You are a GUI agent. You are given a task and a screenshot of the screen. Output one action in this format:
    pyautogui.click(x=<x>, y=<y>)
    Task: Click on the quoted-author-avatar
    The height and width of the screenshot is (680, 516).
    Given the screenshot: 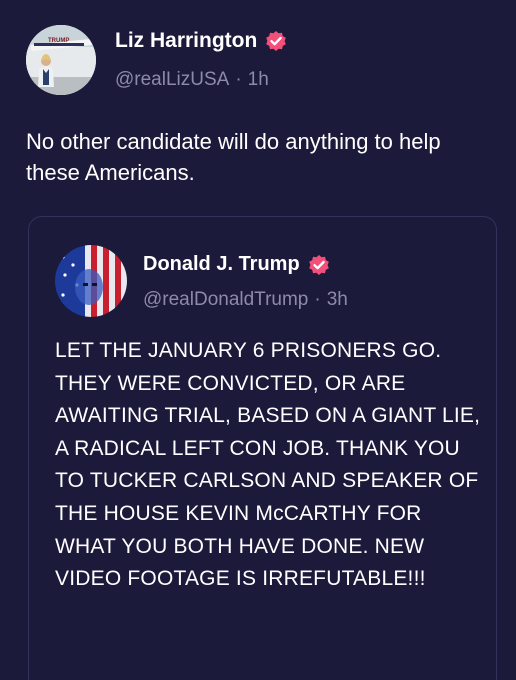 What is the action you would take?
    pyautogui.click(x=91, y=281)
    